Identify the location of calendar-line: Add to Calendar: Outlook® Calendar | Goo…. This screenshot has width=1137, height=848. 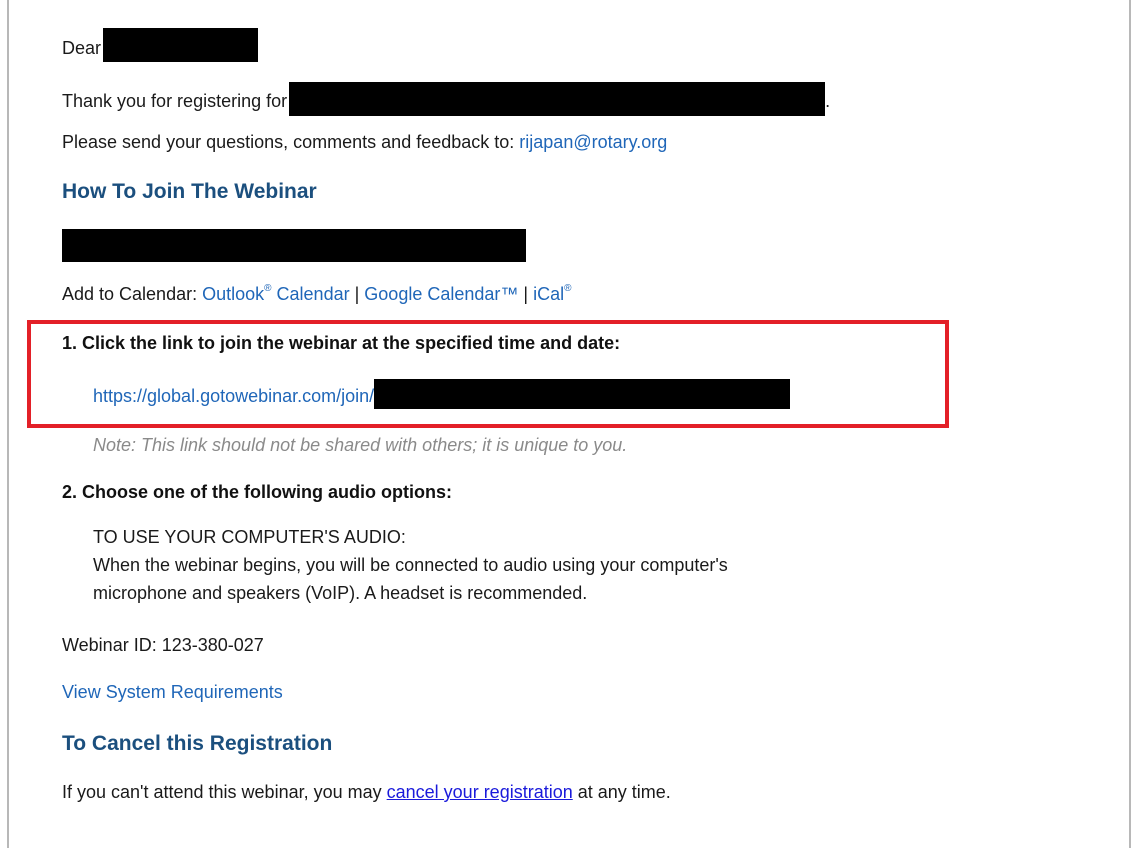
(317, 294).